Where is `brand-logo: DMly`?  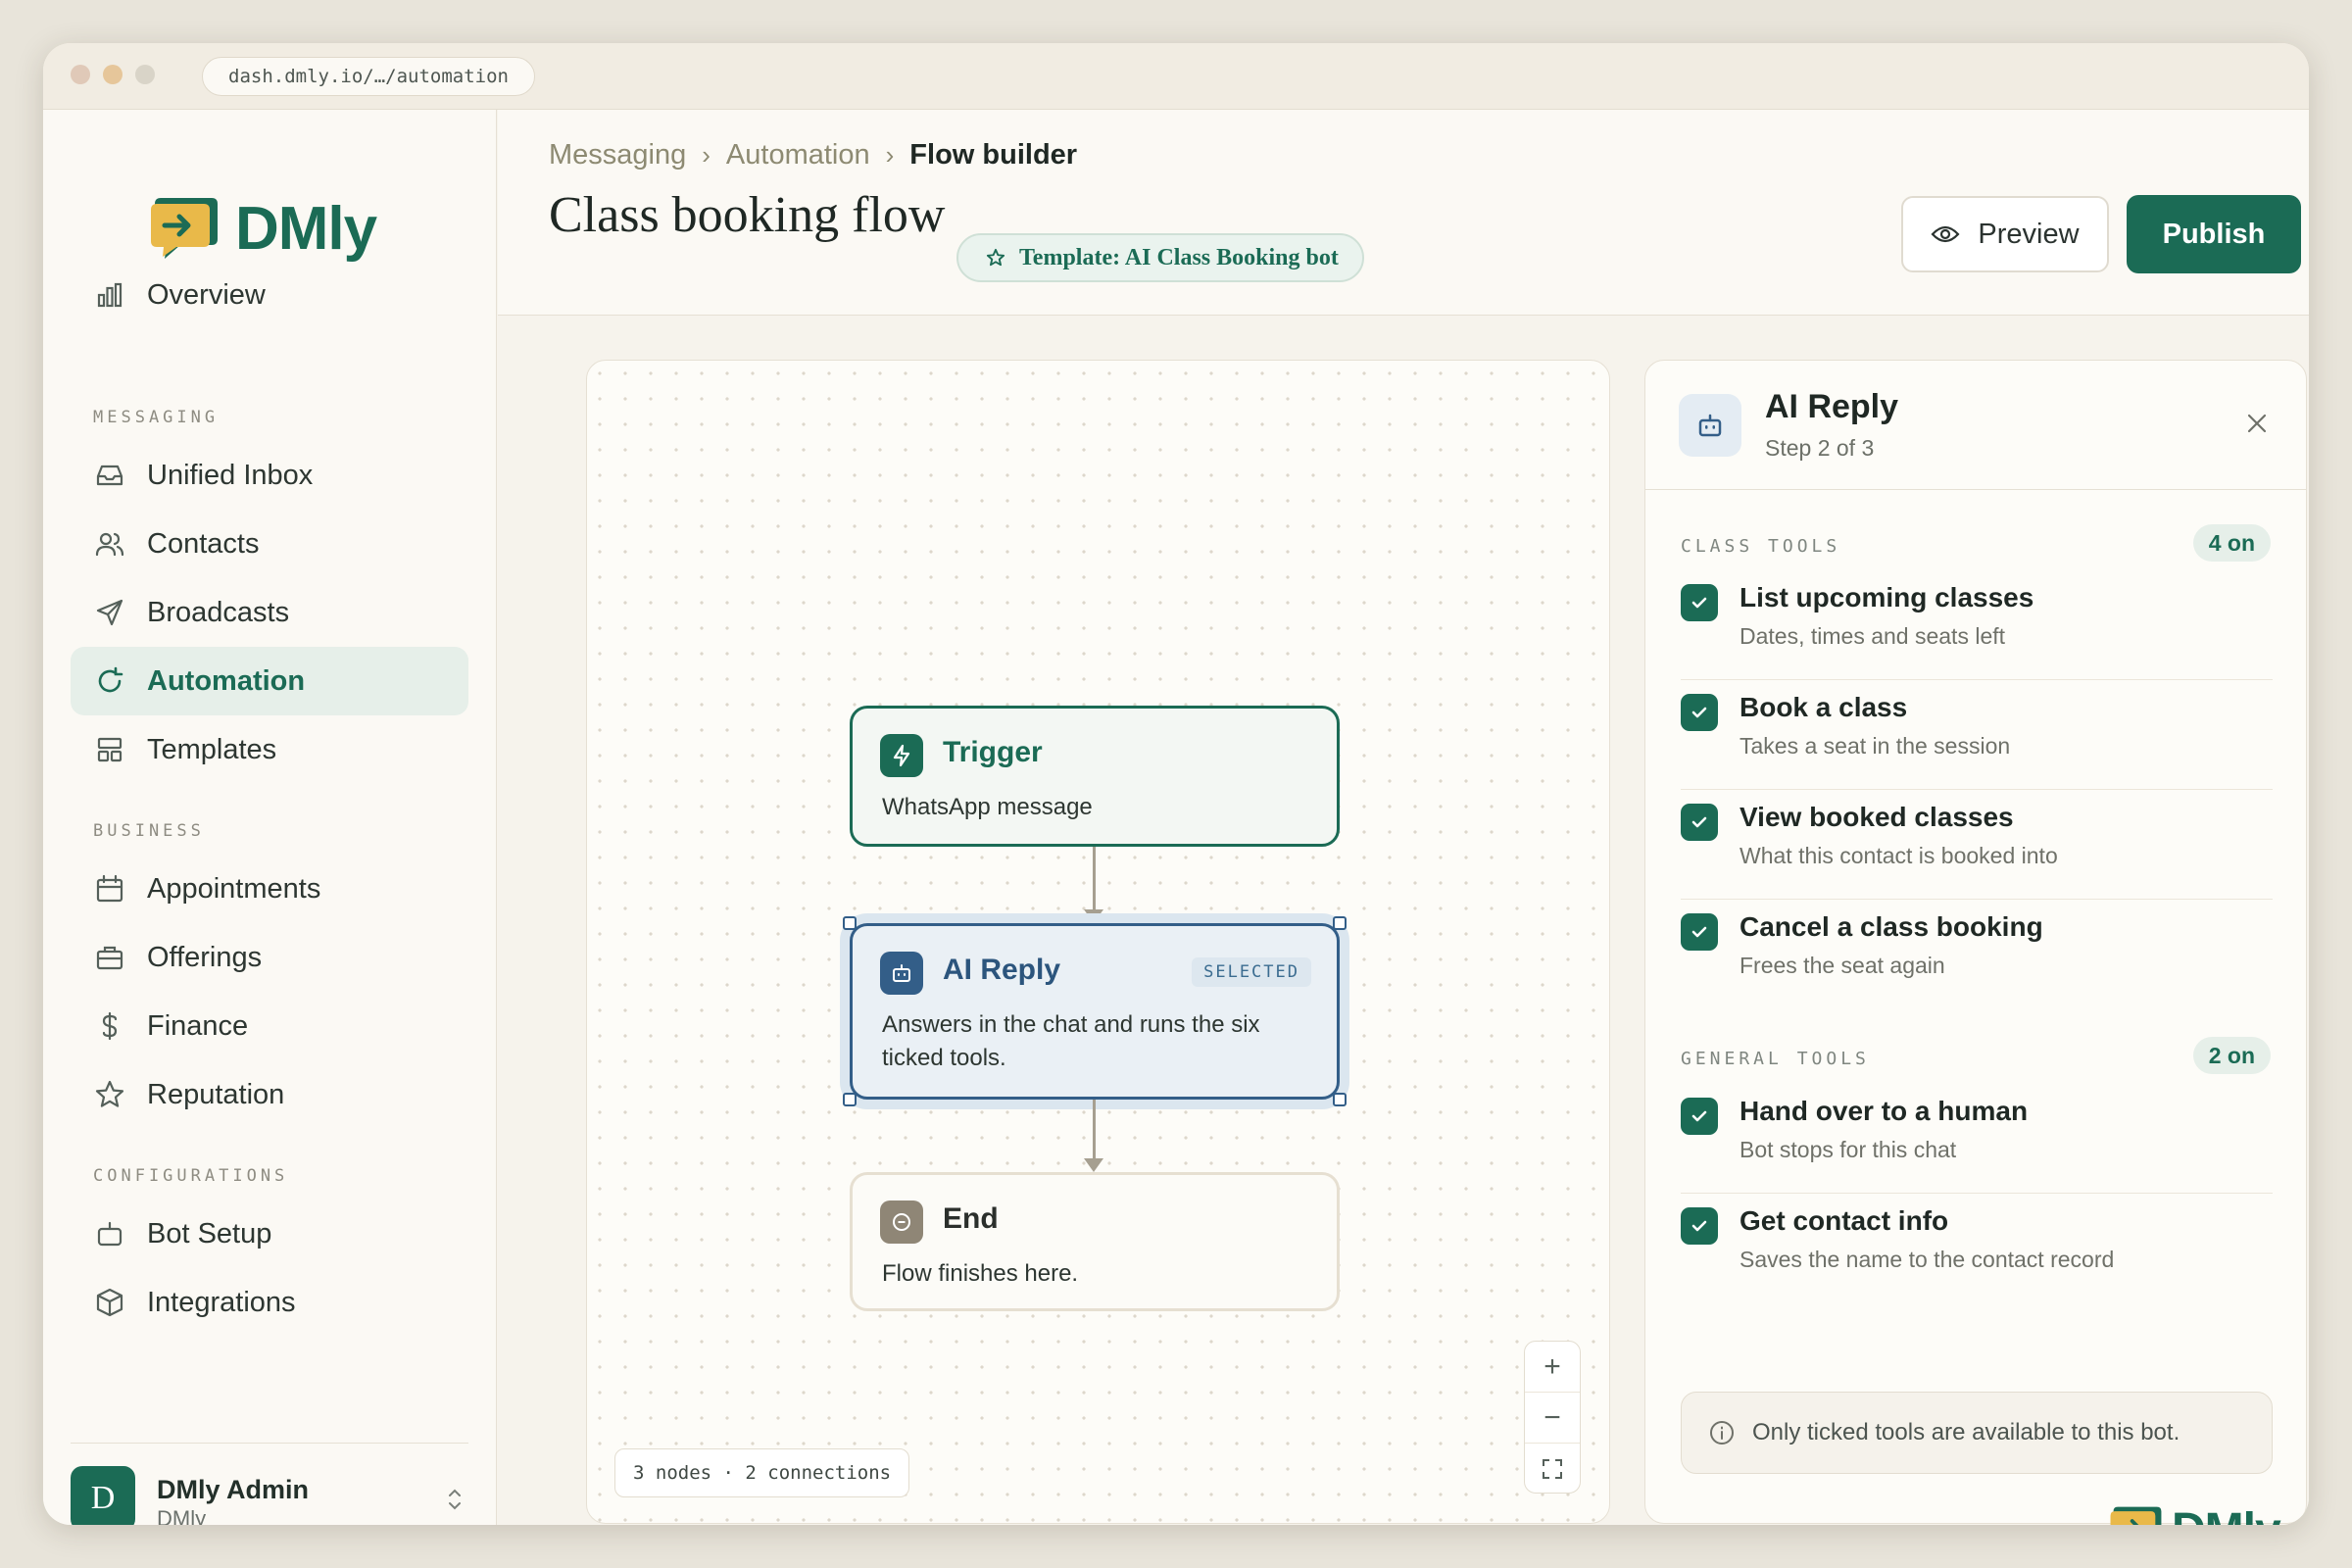
brand-logo: DMly is located at coordinates (263, 229).